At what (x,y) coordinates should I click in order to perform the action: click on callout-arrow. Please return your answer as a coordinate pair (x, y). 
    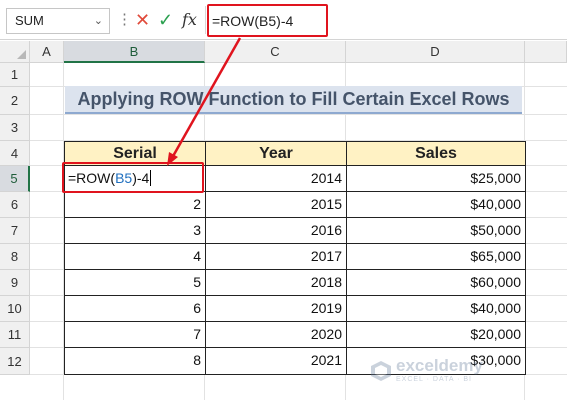
    Looking at the image, I should click on (204, 101).